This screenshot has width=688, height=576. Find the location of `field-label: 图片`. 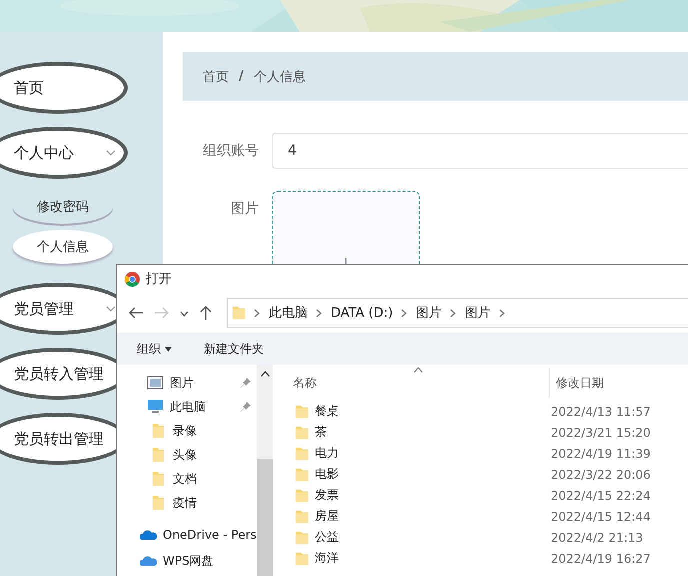

field-label: 图片 is located at coordinates (245, 209).